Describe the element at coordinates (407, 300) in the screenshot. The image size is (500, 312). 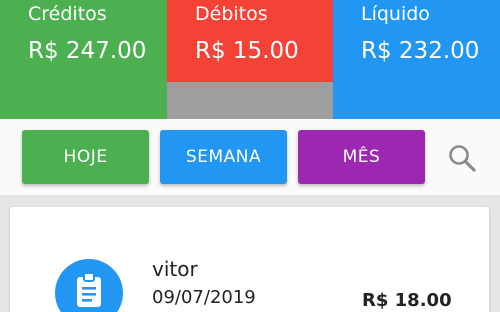
I see `transaction-amount: R$ 18.00` at that location.